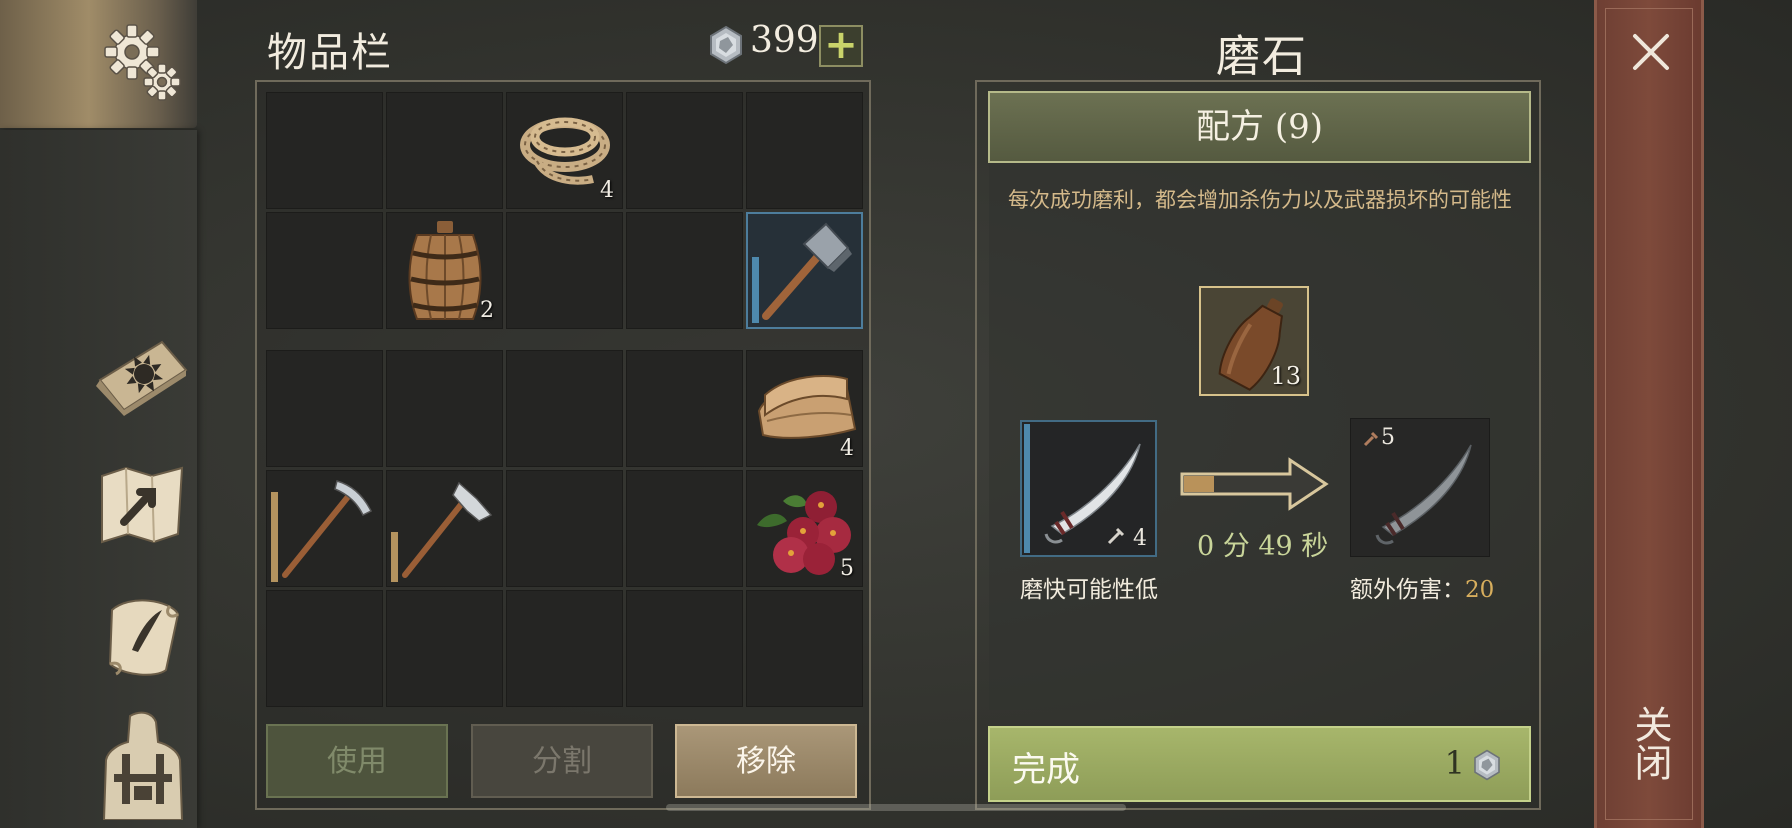 This screenshot has height=828, width=1792. What do you see at coordinates (143, 765) in the screenshot?
I see `character-icon` at bounding box center [143, 765].